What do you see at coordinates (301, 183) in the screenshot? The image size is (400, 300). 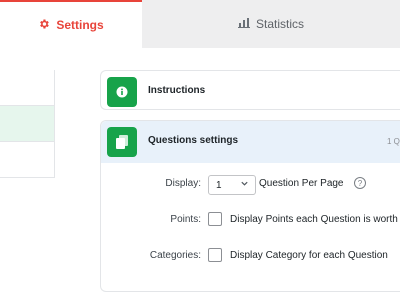 I see `display-suffix: Question Per Page` at bounding box center [301, 183].